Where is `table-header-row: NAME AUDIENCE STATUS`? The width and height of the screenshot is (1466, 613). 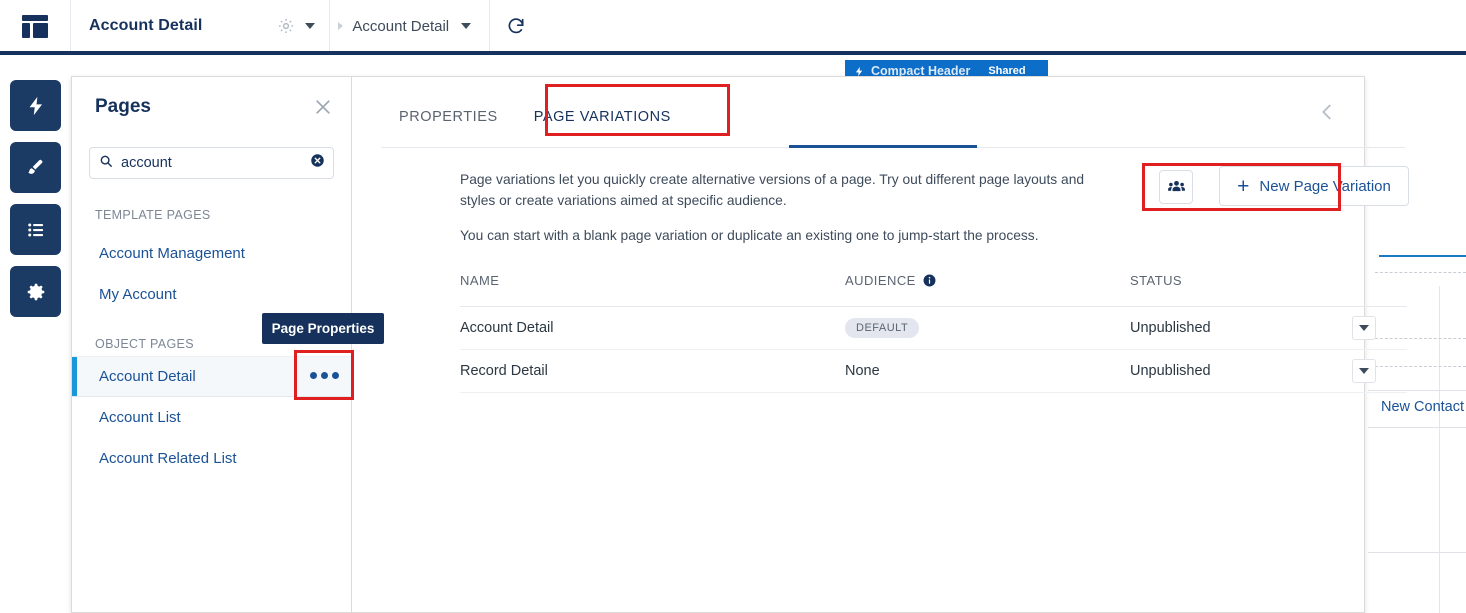
table-header-row: NAME AUDIENCE STATUS is located at coordinates (933, 290).